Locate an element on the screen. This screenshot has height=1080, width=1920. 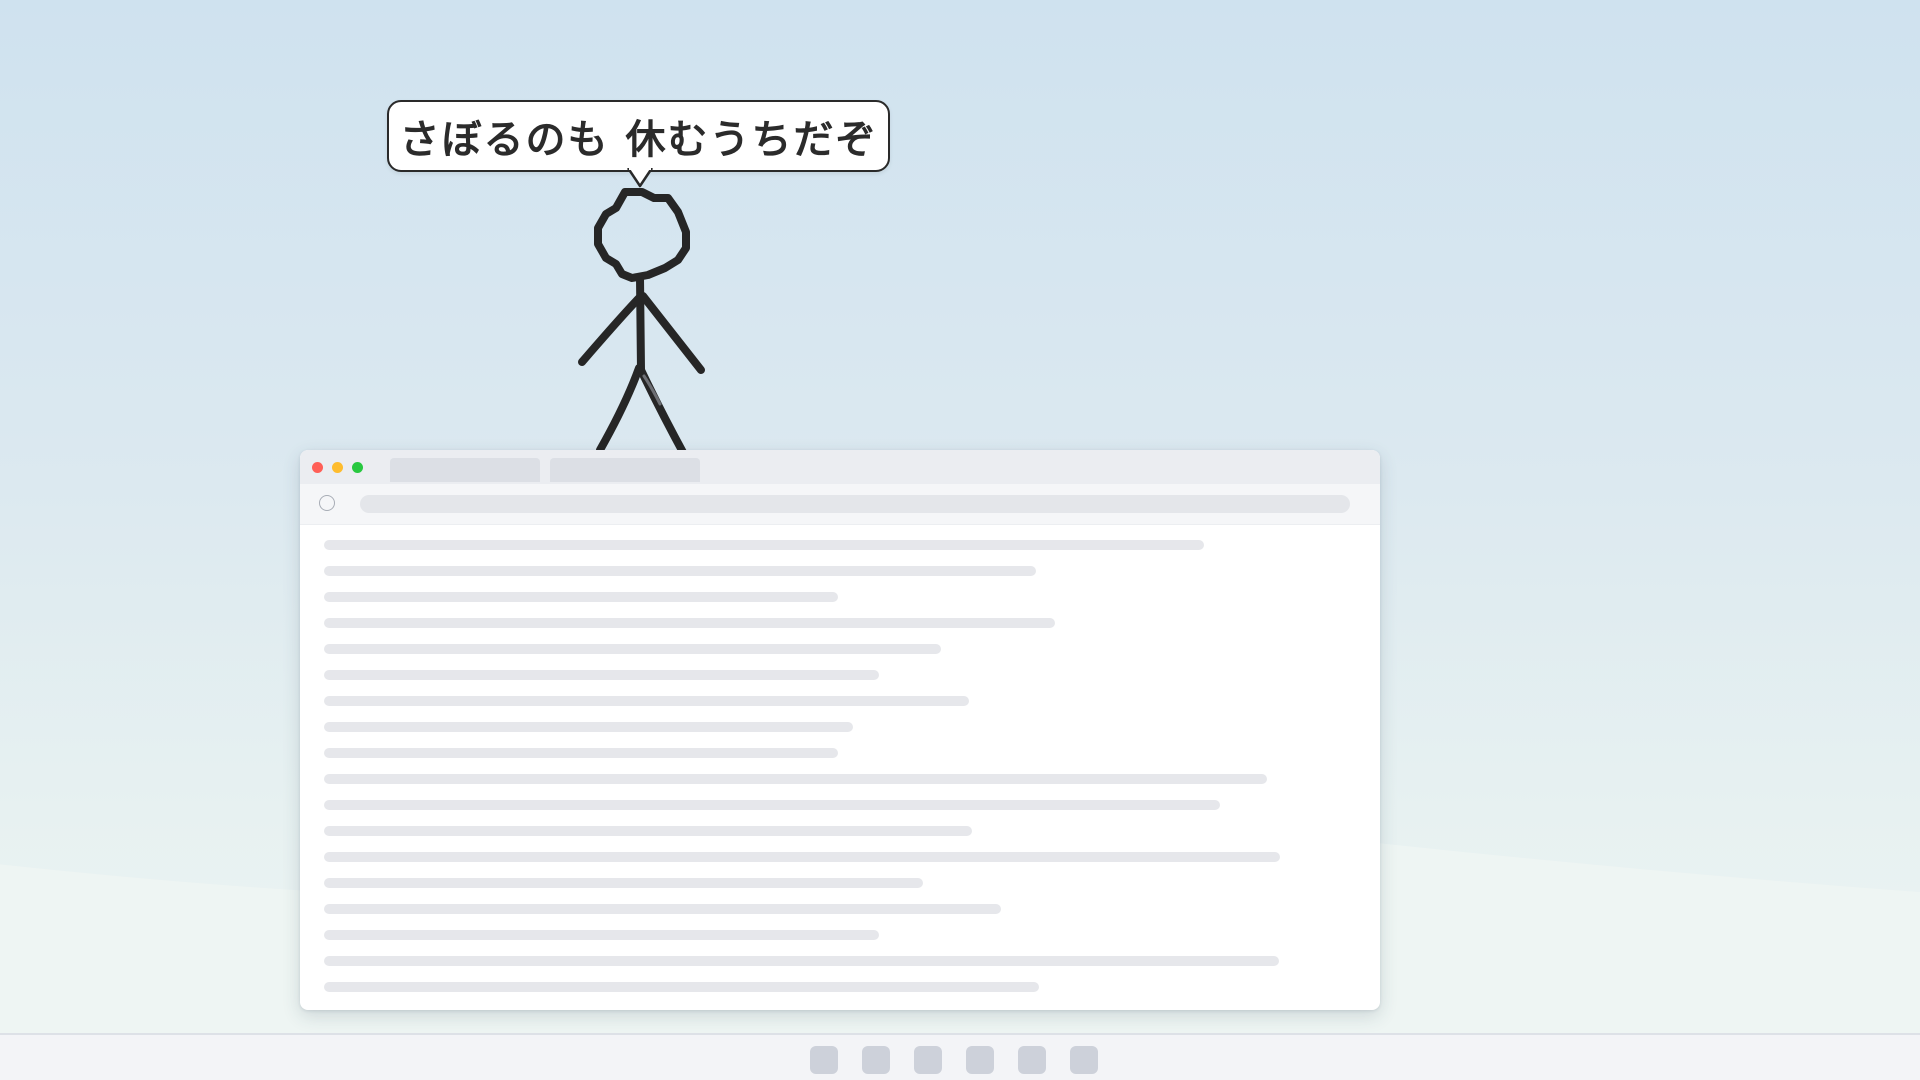
minimize-button is located at coordinates (337, 467).